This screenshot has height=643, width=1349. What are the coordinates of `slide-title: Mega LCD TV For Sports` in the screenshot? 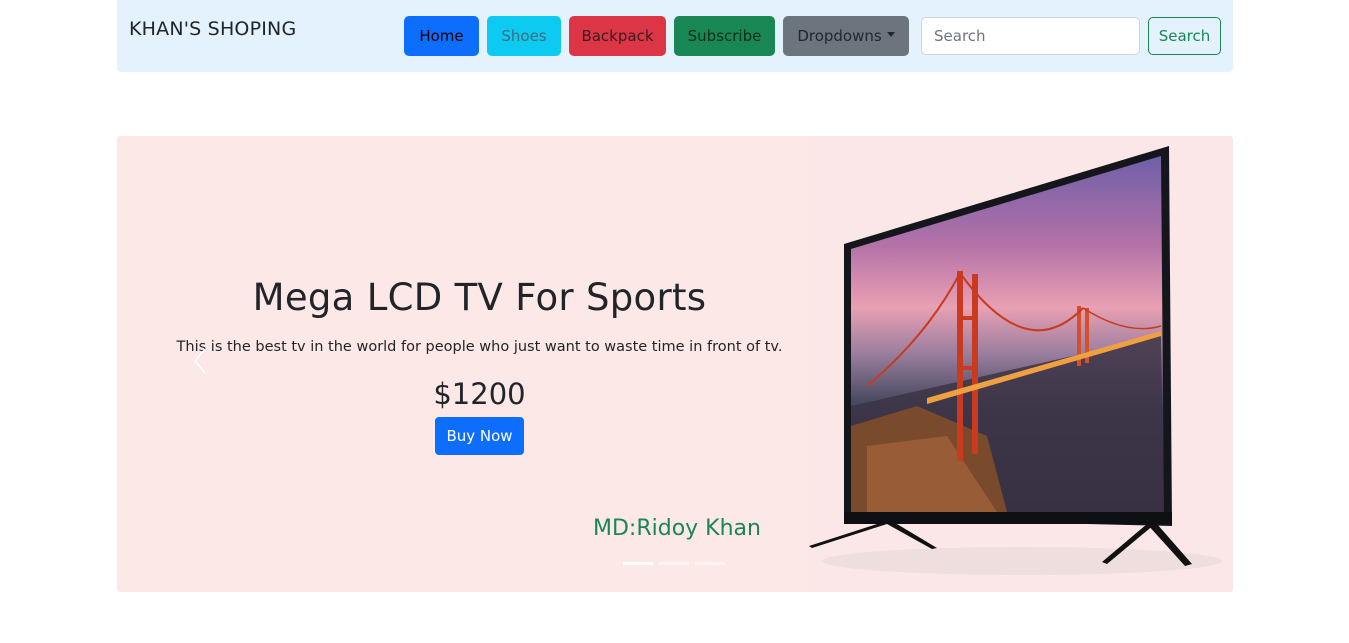 It's located at (479, 297).